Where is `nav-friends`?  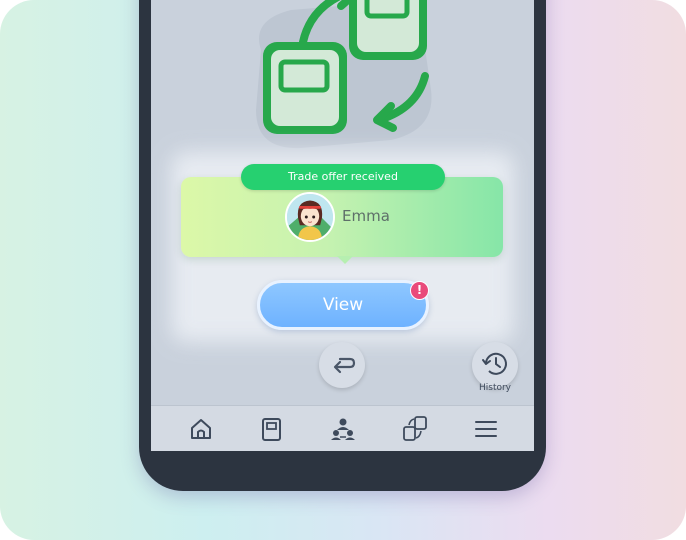
nav-friends is located at coordinates (343, 429).